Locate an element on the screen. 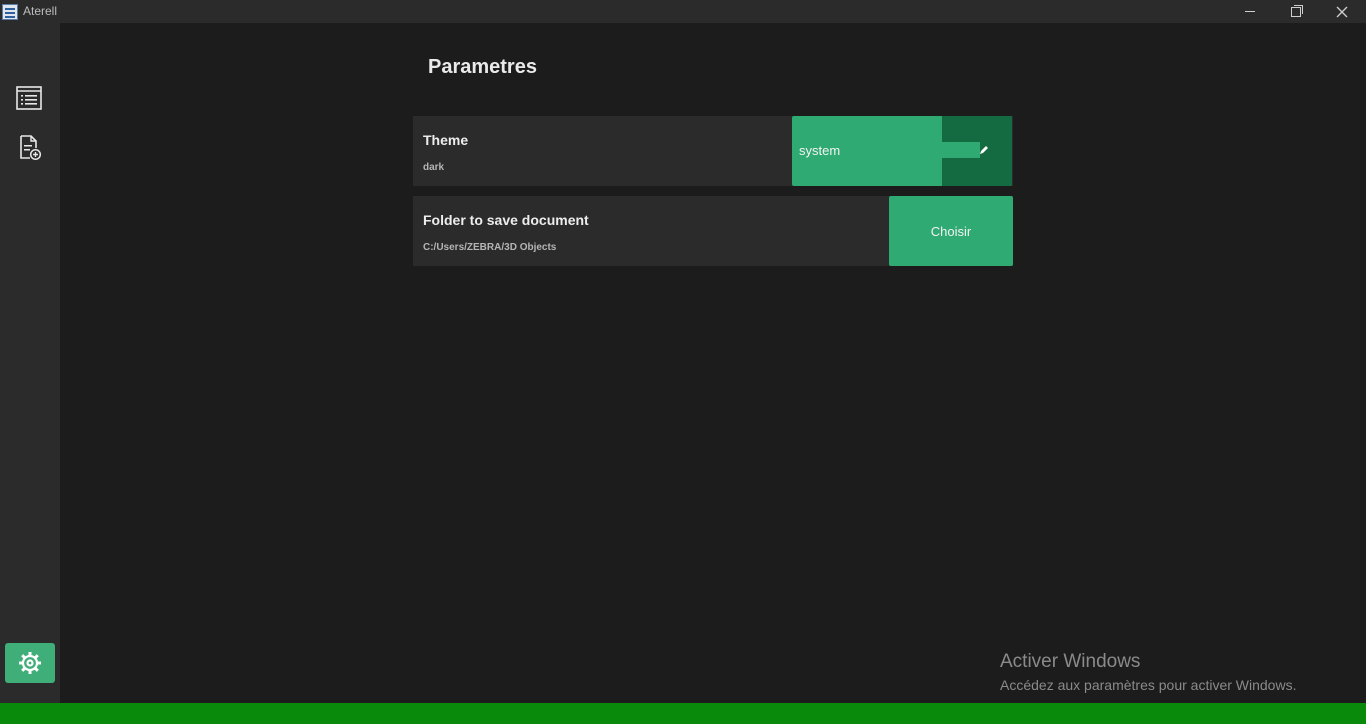 The image size is (1366, 724). window-title: Aterell is located at coordinates (40, 11).